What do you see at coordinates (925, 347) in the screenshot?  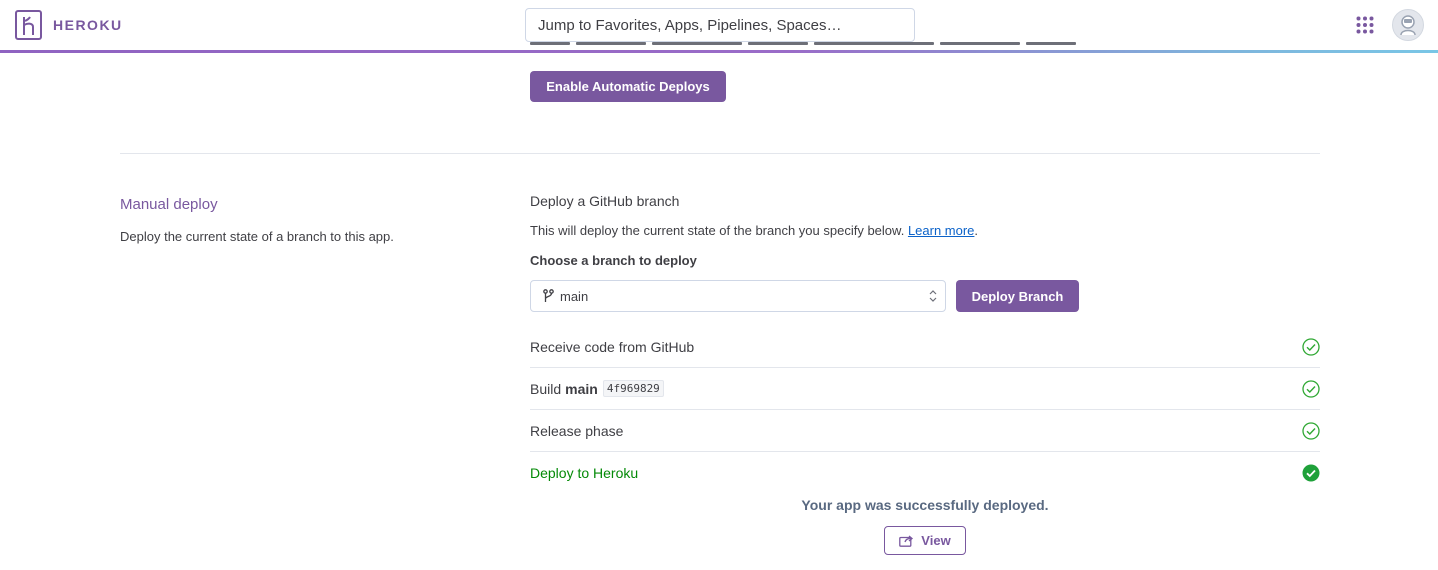 I see `step-receive-code: Receive code from GitHub` at bounding box center [925, 347].